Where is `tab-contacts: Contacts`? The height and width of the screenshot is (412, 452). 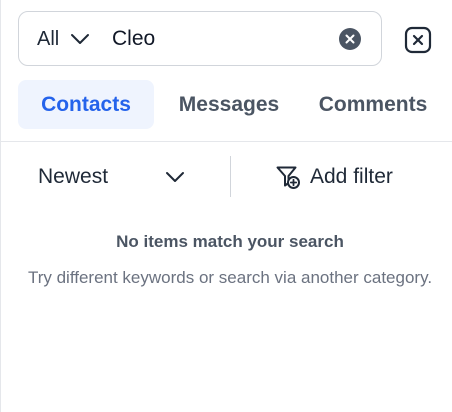
tab-contacts: Contacts is located at coordinates (86, 104).